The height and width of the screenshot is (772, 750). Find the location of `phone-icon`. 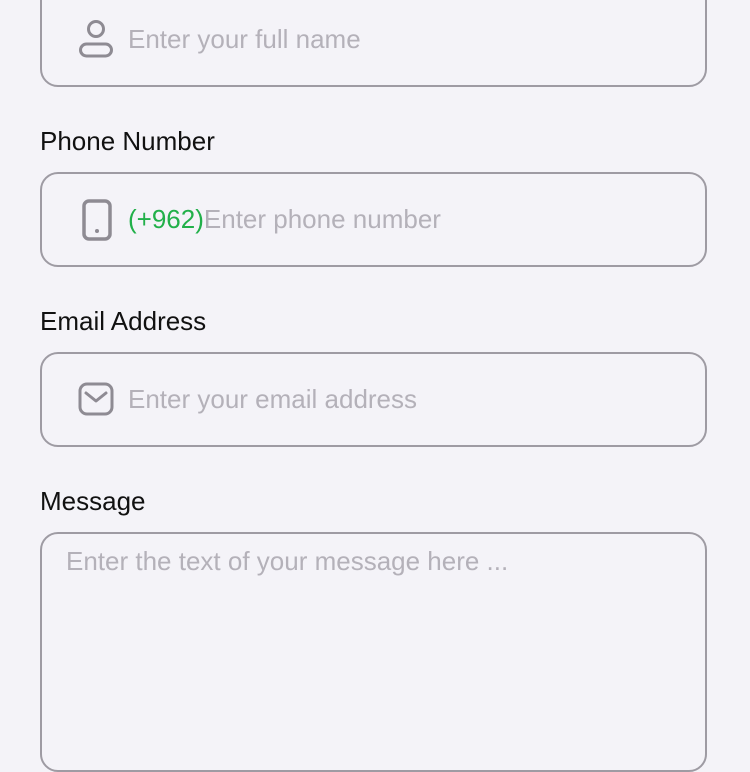

phone-icon is located at coordinates (97, 220).